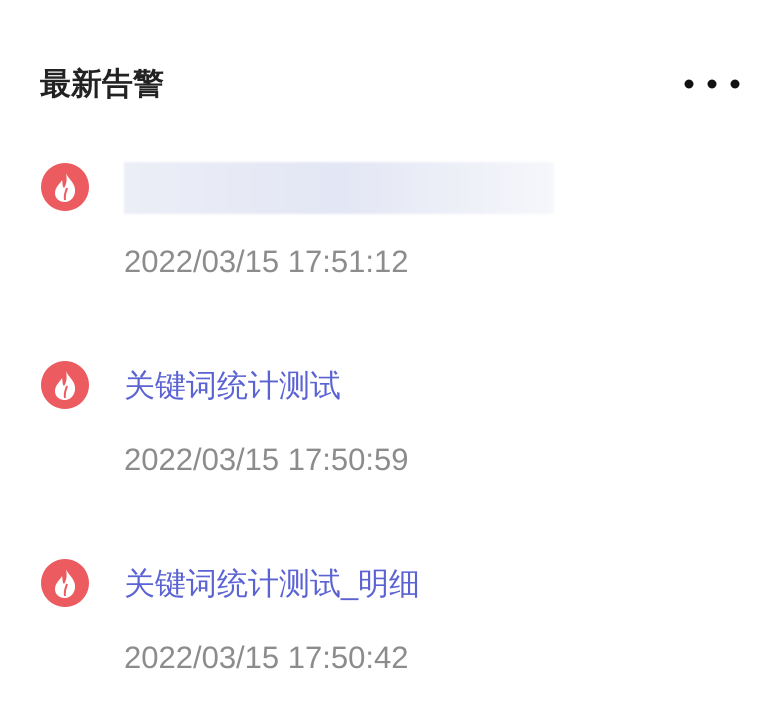  Describe the element at coordinates (267, 262) in the screenshot. I see `alert-time: 2022/03/15 17:51:12` at that location.